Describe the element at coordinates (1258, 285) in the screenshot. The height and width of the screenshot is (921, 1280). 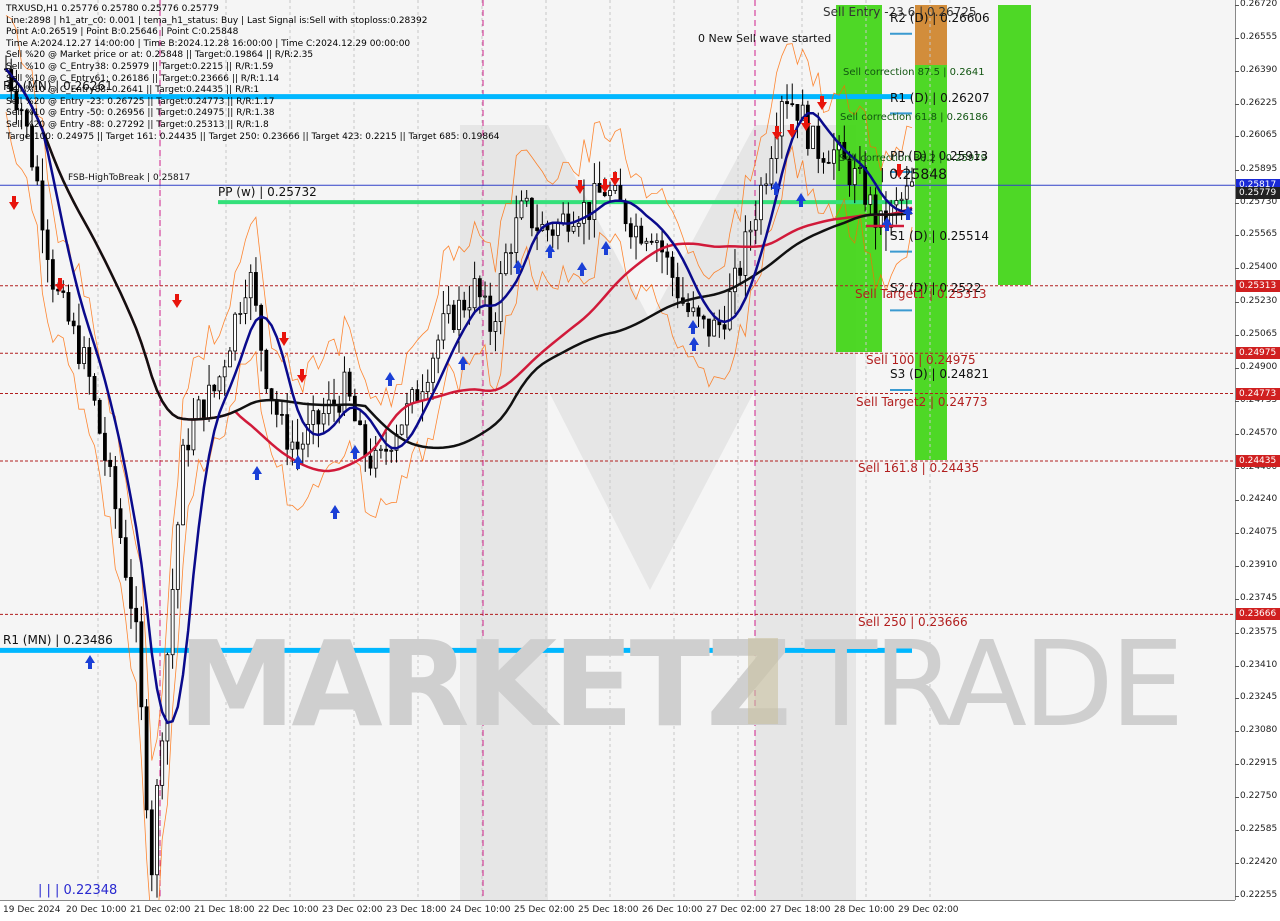
I see `price-tag: 0.25313` at that location.